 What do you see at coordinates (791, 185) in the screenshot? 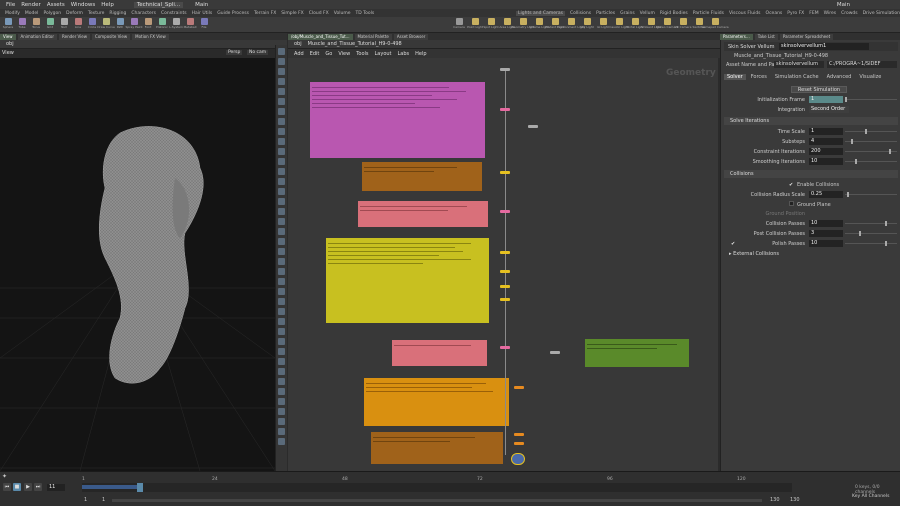
I see `enable-collisions-checkbox: ✔` at bounding box center [791, 185].